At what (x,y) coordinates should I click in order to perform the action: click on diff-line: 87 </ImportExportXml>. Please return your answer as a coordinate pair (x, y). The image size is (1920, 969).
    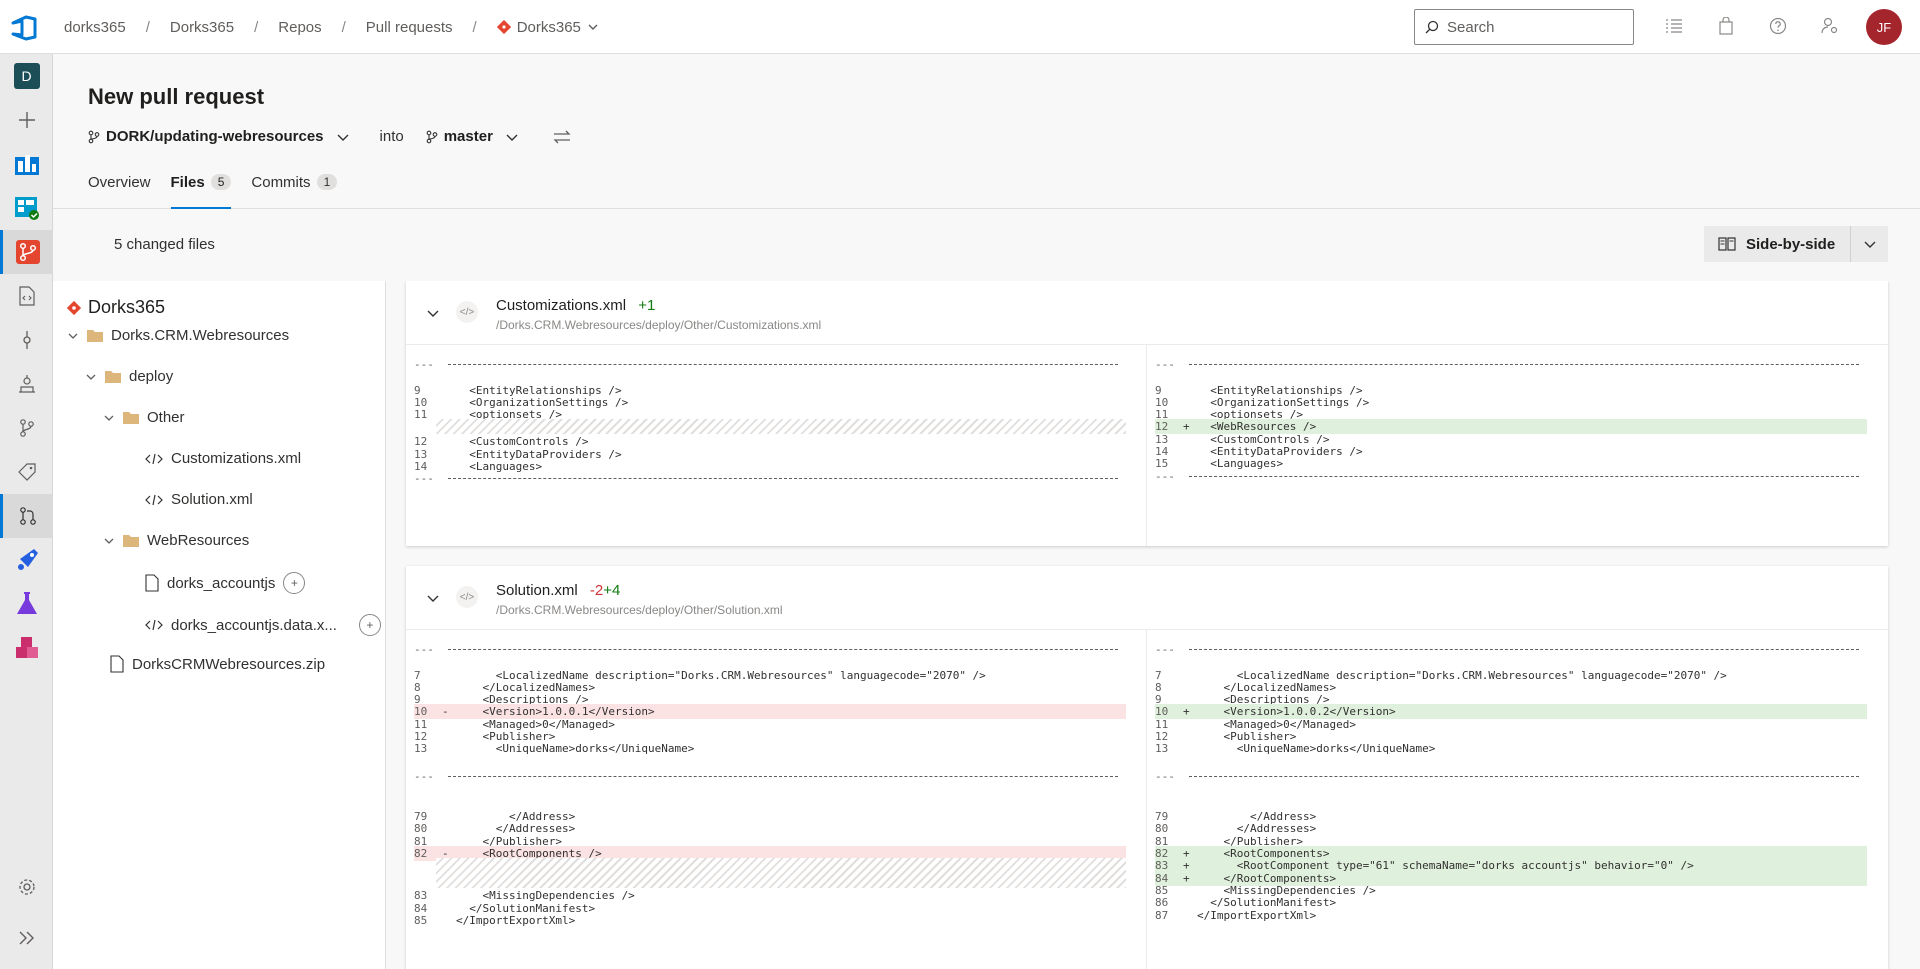
    Looking at the image, I should click on (1511, 915).